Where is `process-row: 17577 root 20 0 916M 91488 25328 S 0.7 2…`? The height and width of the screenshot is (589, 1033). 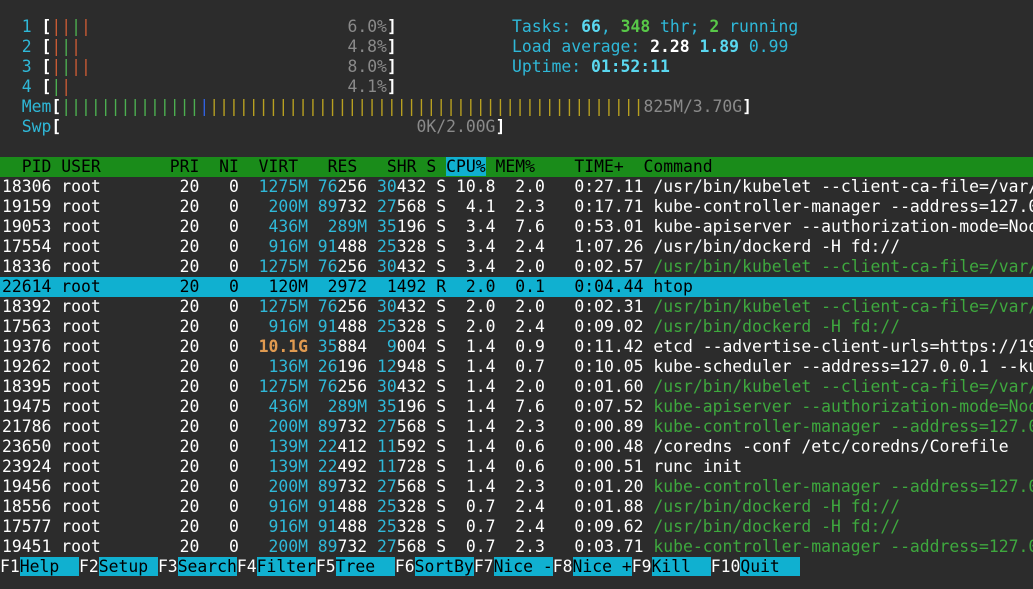 process-row: 17577 root 20 0 916M 91488 25328 S 0.7 2… is located at coordinates (451, 527).